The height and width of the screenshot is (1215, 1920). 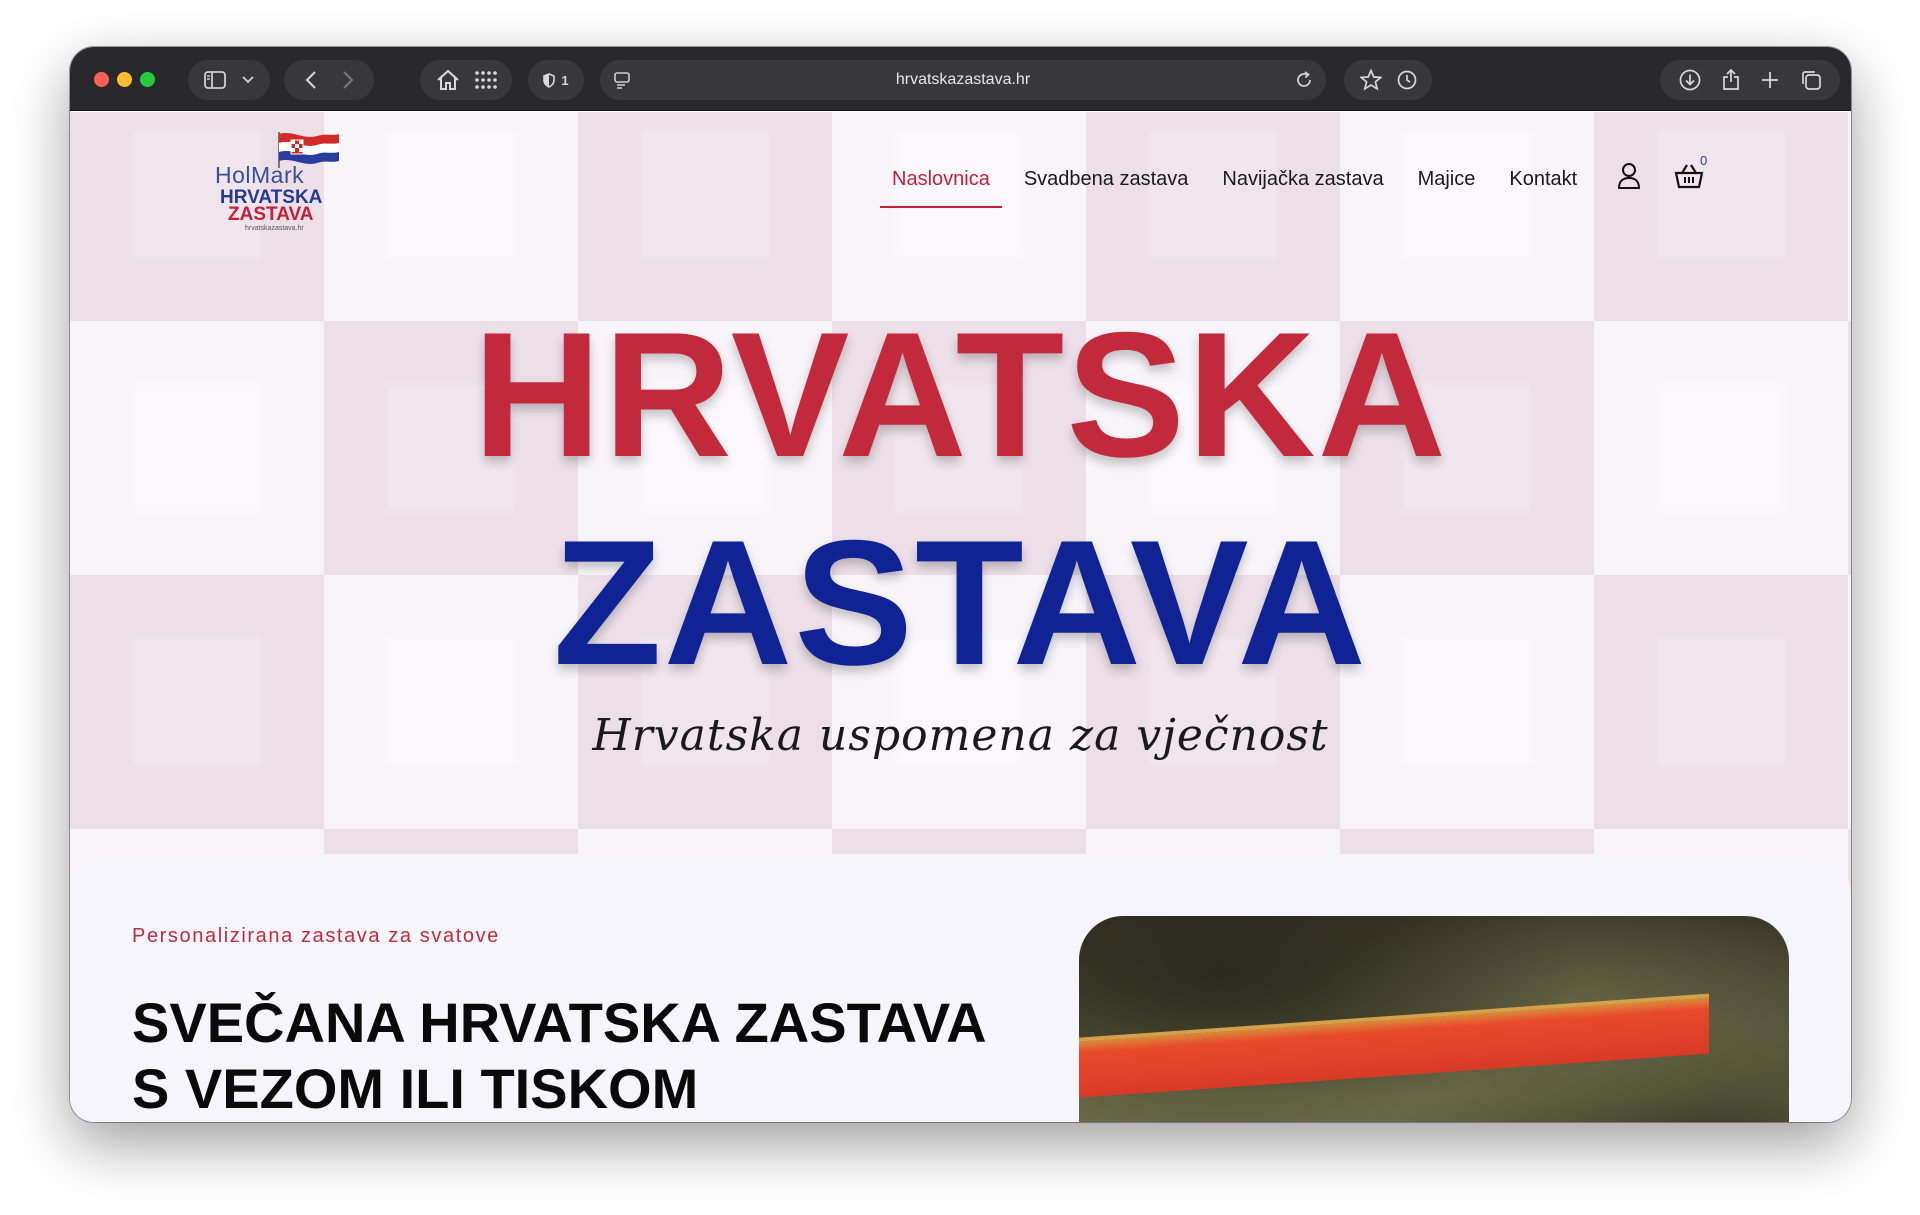 What do you see at coordinates (101, 79) in the screenshot?
I see `close-window-button` at bounding box center [101, 79].